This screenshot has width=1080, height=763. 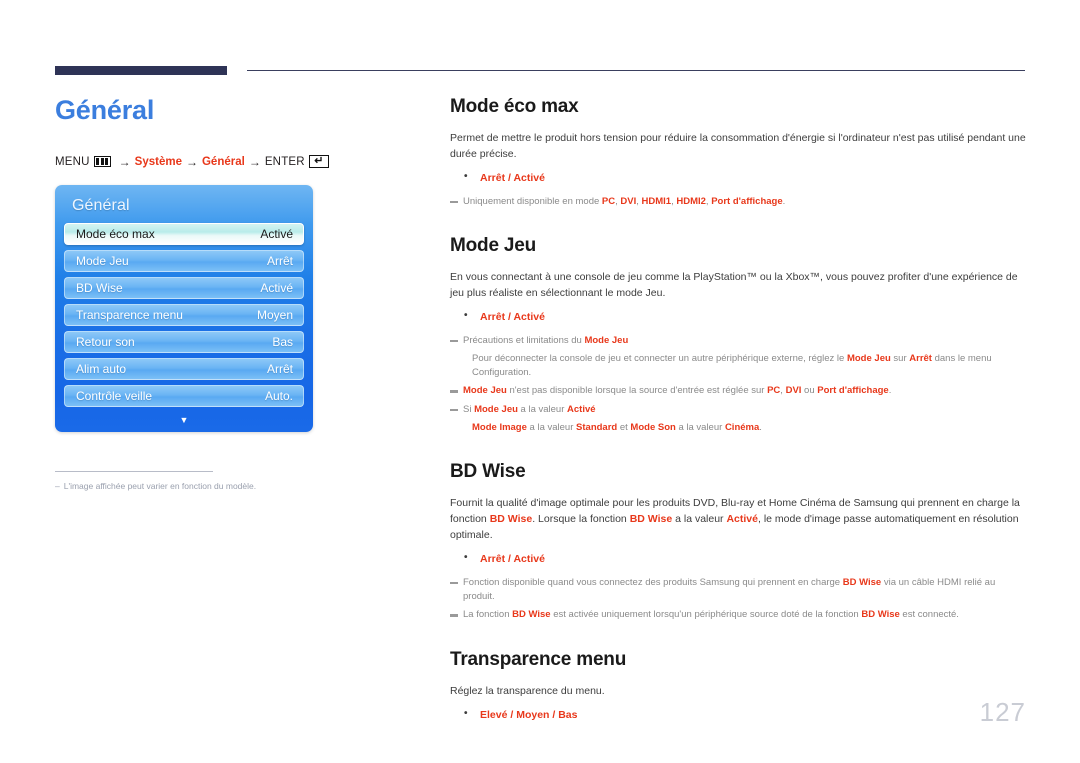 What do you see at coordinates (72, 161) in the screenshot?
I see `breadcrumb-menu-label: MENU` at bounding box center [72, 161].